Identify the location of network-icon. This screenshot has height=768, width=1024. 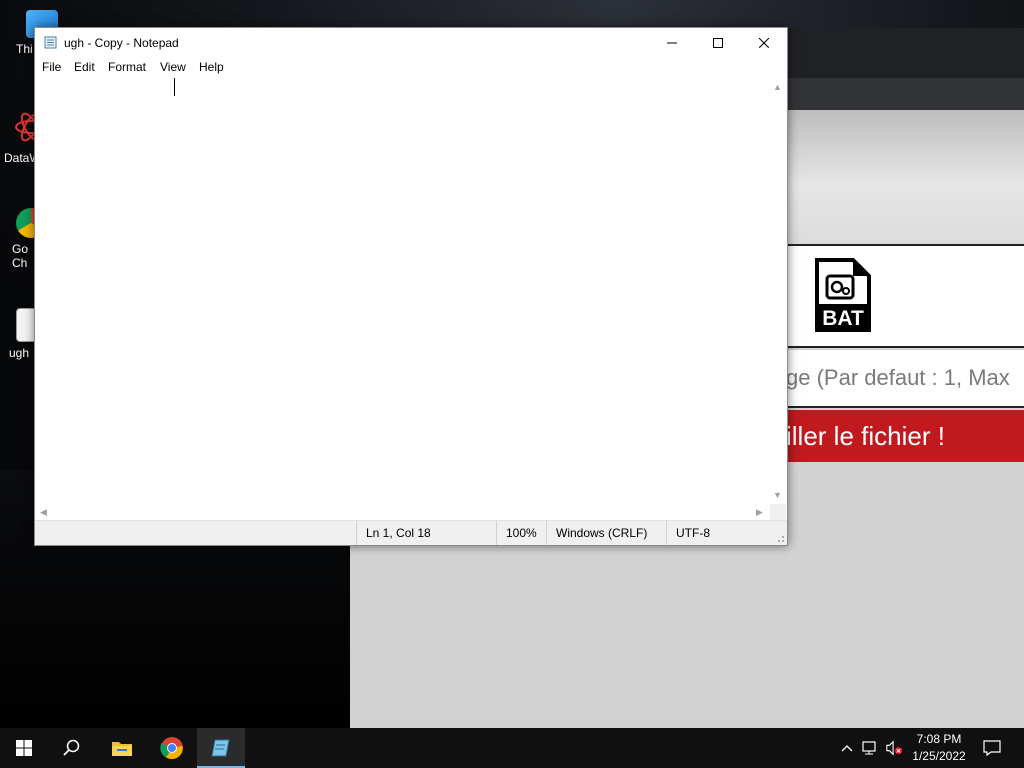
(869, 748).